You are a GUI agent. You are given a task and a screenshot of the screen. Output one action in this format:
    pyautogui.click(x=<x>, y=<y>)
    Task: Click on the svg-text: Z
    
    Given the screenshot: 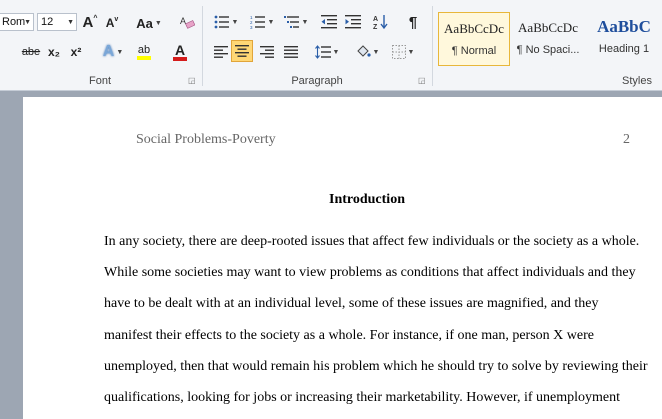 What is the action you would take?
    pyautogui.click(x=375, y=27)
    